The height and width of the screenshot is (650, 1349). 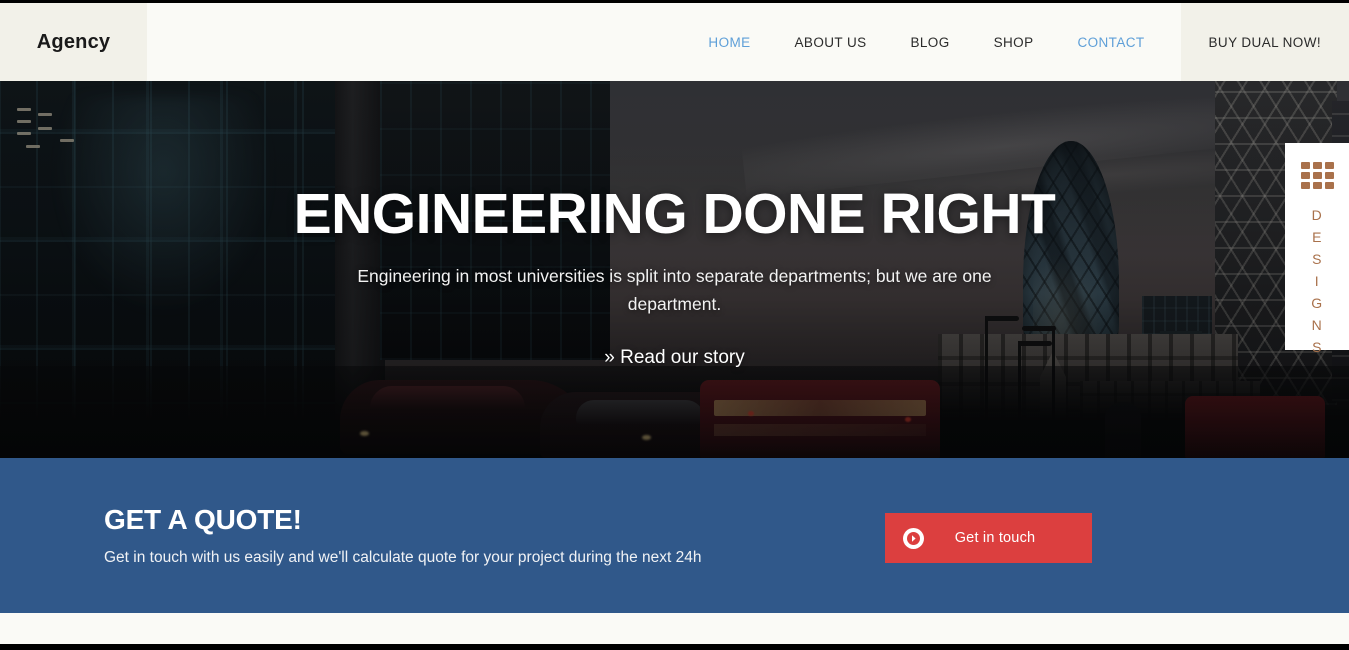 What do you see at coordinates (674, 214) in the screenshot?
I see `hero-title: ENGINEERING DONE RIGHT` at bounding box center [674, 214].